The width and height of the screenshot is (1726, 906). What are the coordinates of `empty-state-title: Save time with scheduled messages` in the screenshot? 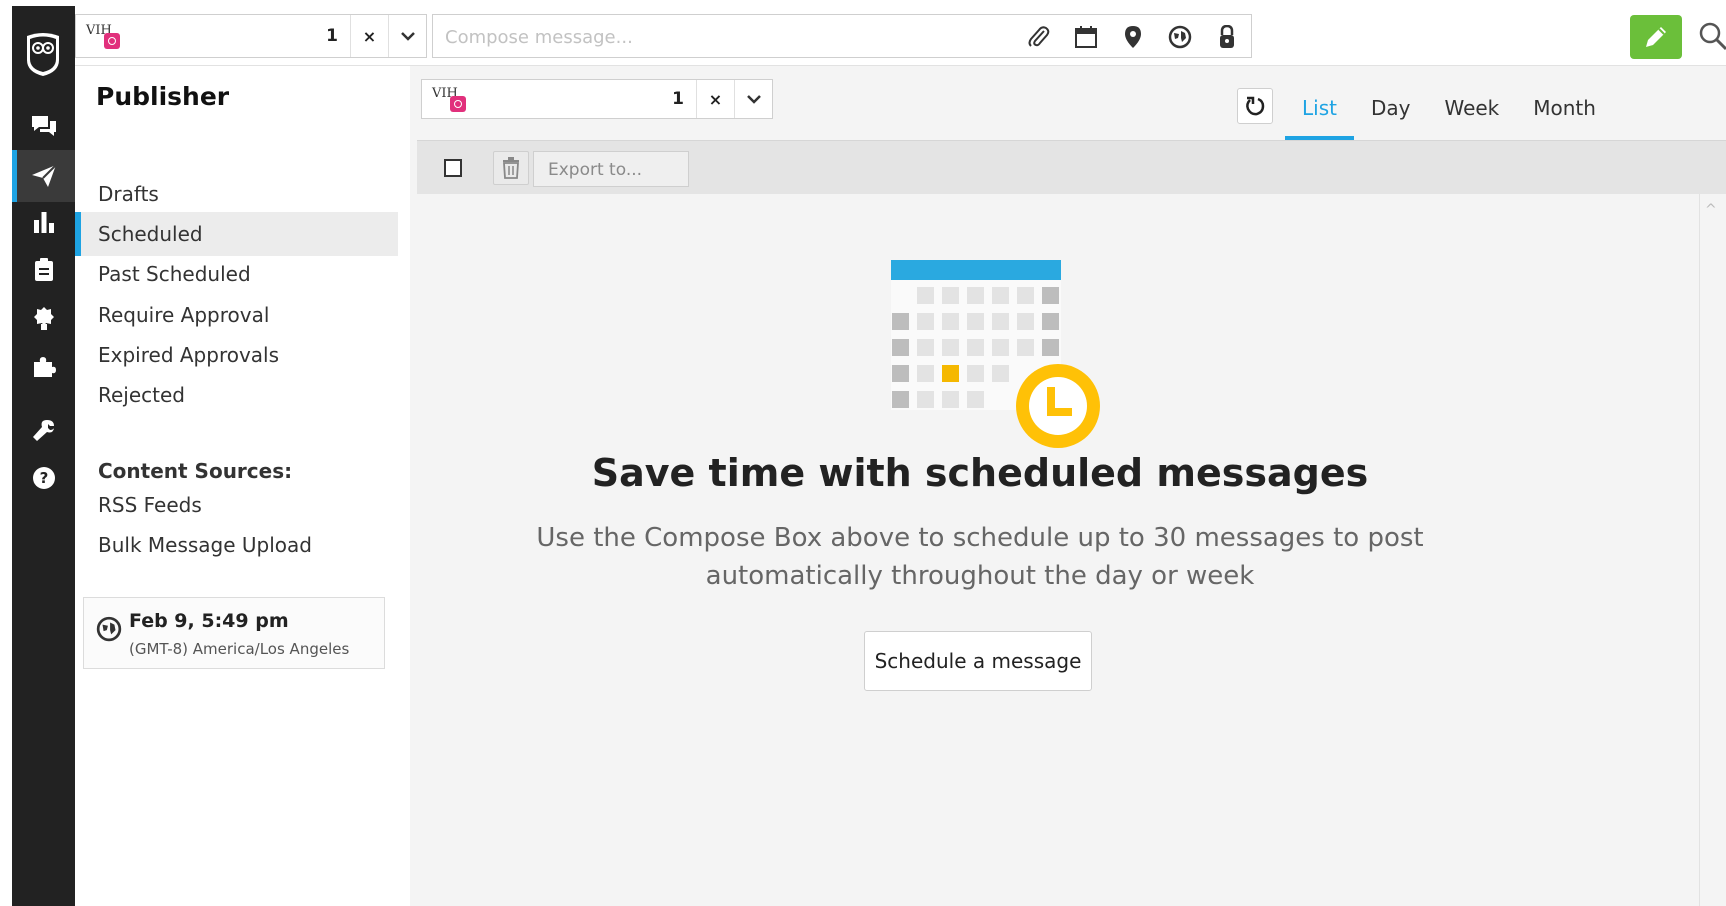 It's located at (980, 473).